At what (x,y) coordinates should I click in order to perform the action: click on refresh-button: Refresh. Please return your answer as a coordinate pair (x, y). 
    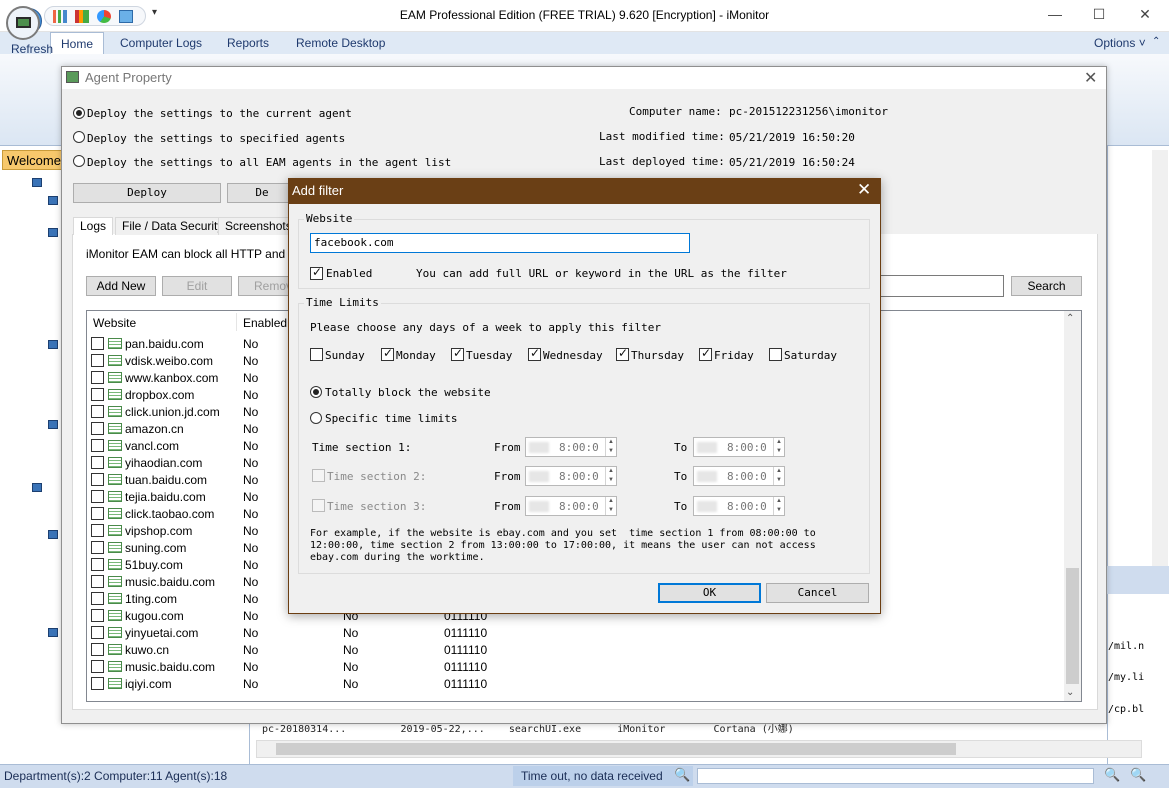
    Looking at the image, I should click on (32, 49).